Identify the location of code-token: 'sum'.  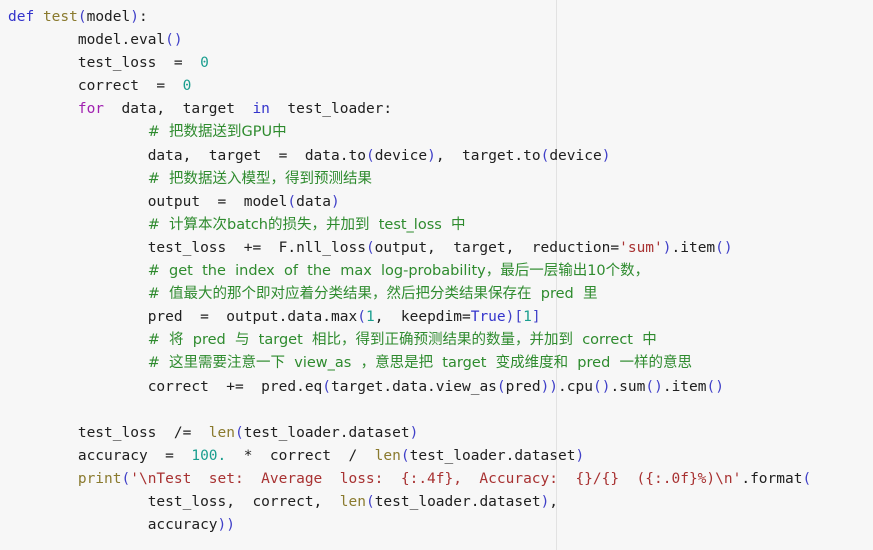
(641, 247).